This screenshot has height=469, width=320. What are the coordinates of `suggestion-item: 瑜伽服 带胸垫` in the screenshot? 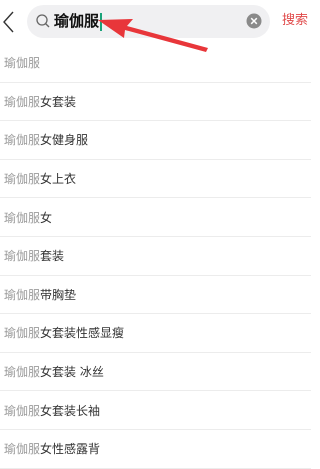 It's located at (155, 295).